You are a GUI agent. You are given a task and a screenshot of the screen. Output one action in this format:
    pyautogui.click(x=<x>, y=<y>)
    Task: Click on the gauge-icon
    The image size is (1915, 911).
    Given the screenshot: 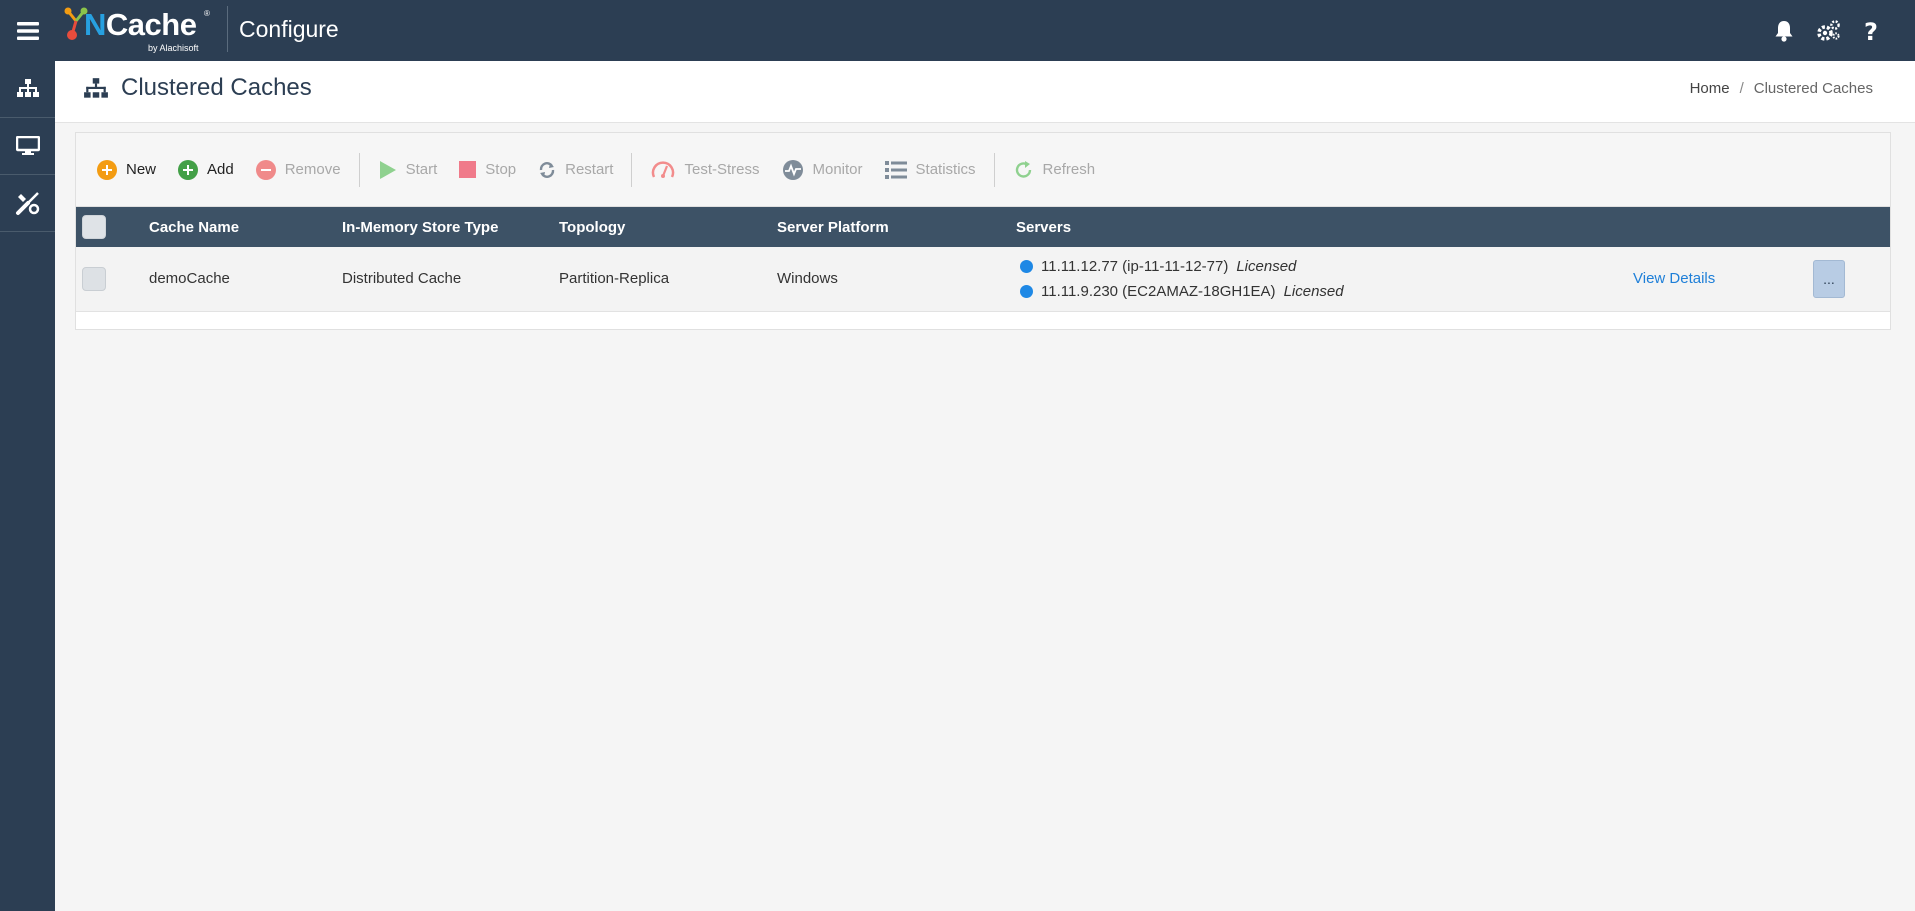 What is the action you would take?
    pyautogui.click(x=663, y=169)
    